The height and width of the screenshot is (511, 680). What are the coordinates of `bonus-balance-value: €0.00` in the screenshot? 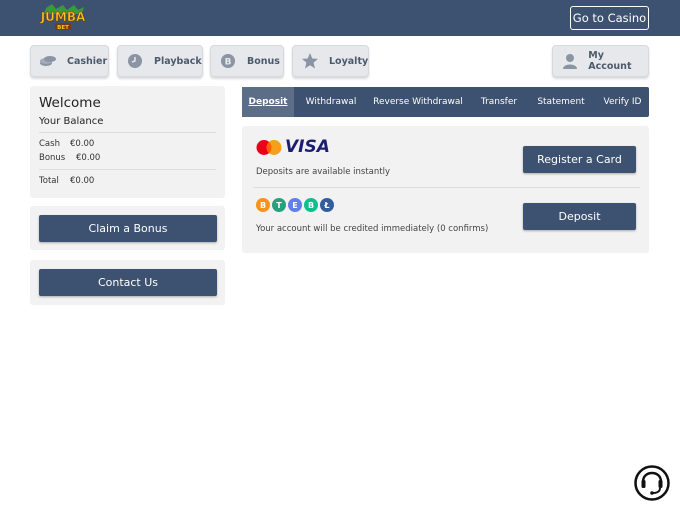 It's located at (88, 158).